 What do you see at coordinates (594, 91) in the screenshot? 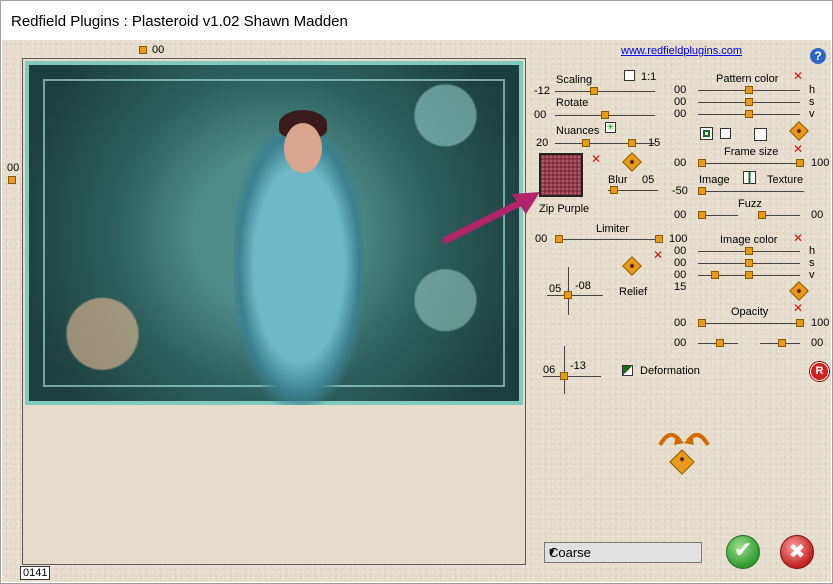
I see `scaling-slider-knob` at bounding box center [594, 91].